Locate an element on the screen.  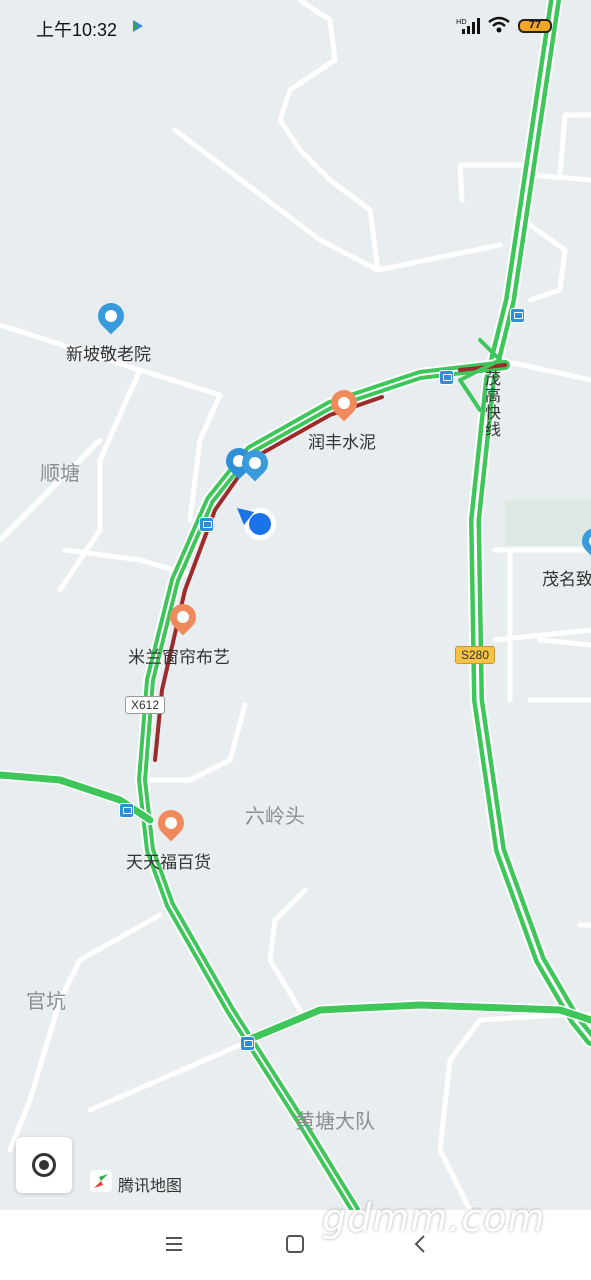
road-shield-s280: S280 is located at coordinates (475, 655).